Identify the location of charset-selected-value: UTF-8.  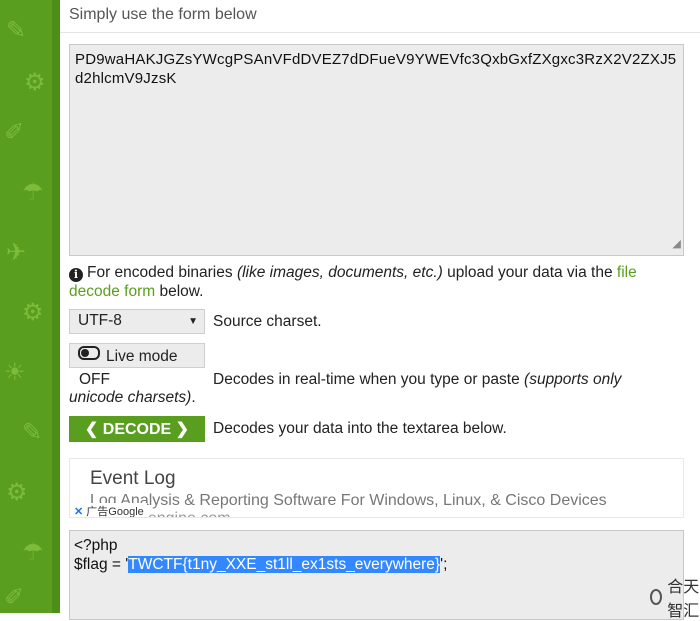
(100, 320).